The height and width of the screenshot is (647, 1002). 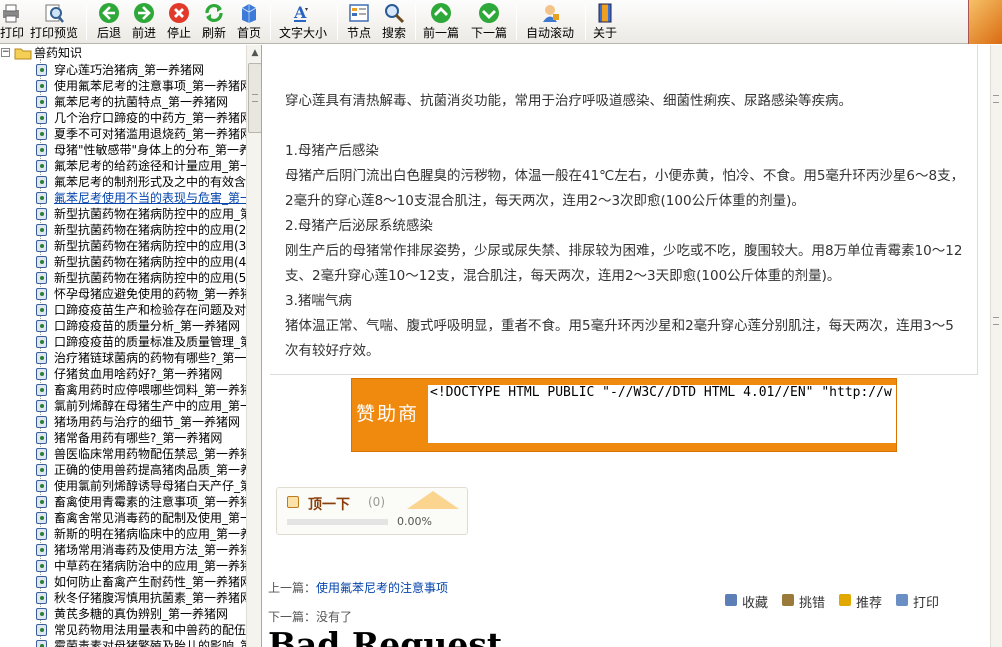 I want to click on tree-item: 正确的使用兽药提高猪肉品质_第一养猪网, so click(x=123, y=470).